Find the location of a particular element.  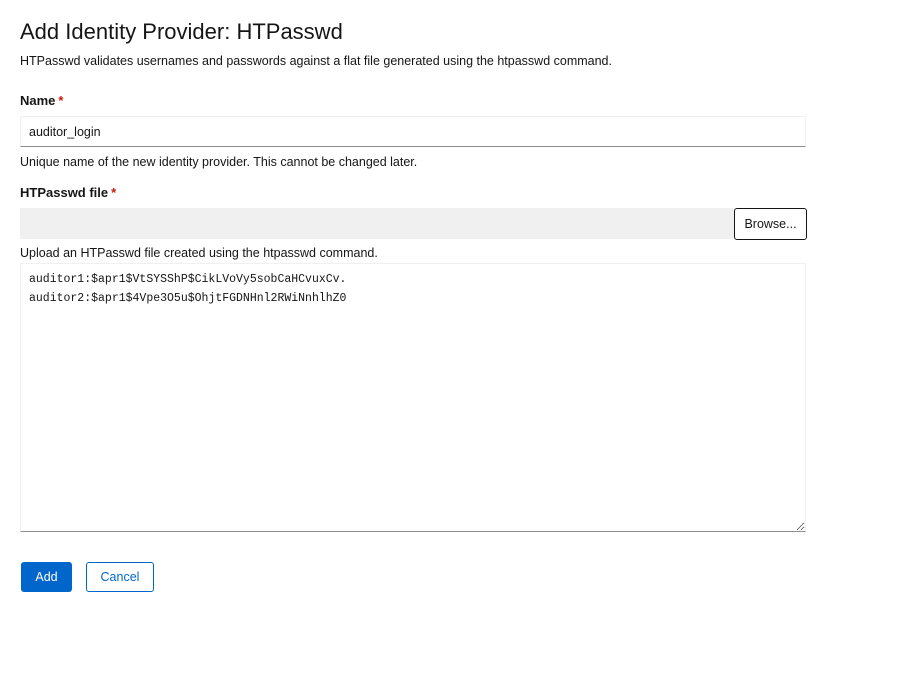

htpasswd-file-required-marker: * is located at coordinates (114, 192).